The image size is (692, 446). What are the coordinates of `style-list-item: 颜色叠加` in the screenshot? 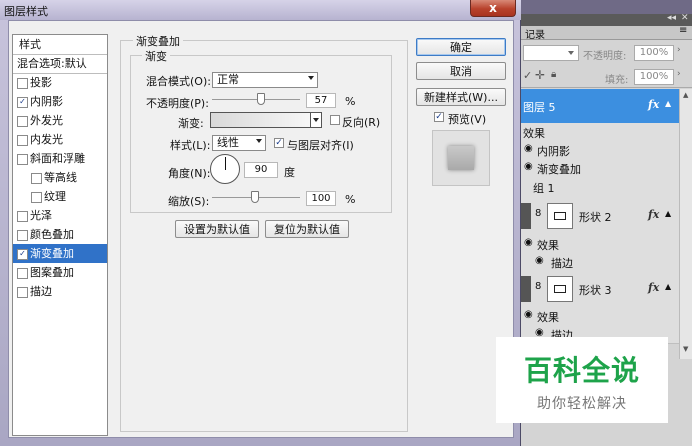 It's located at (60, 234).